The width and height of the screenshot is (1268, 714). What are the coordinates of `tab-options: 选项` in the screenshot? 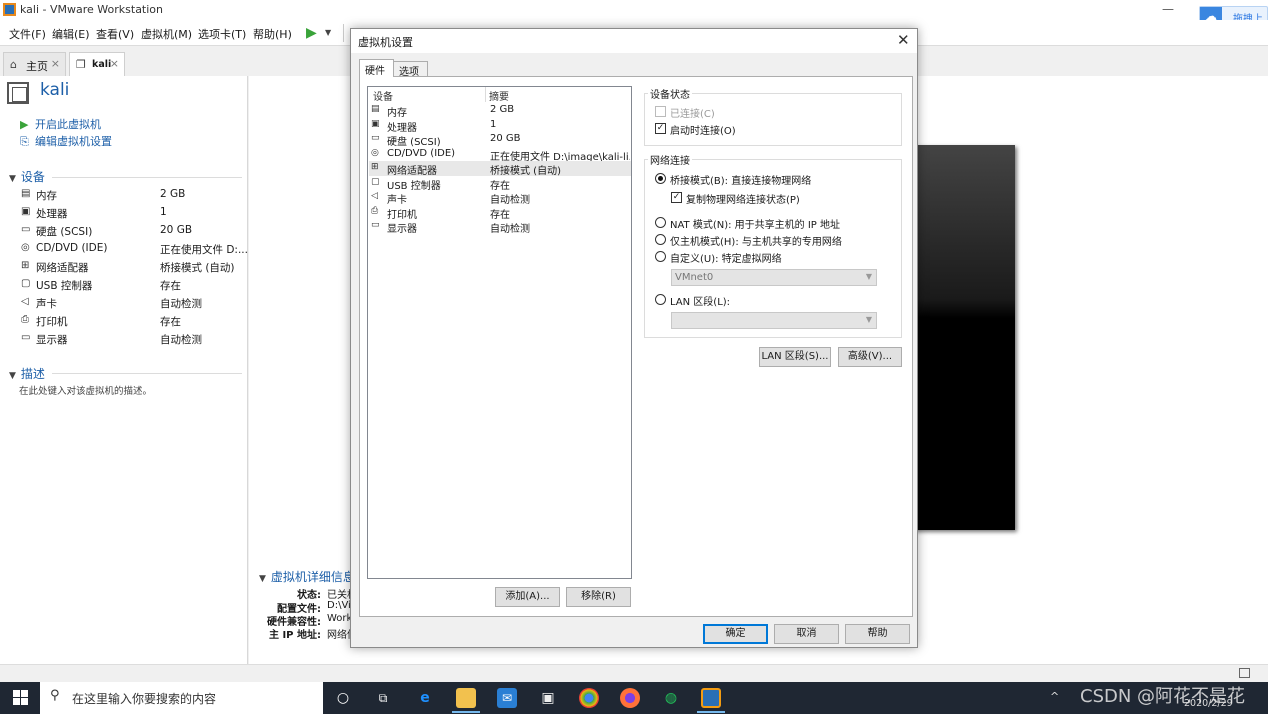 It's located at (410, 69).